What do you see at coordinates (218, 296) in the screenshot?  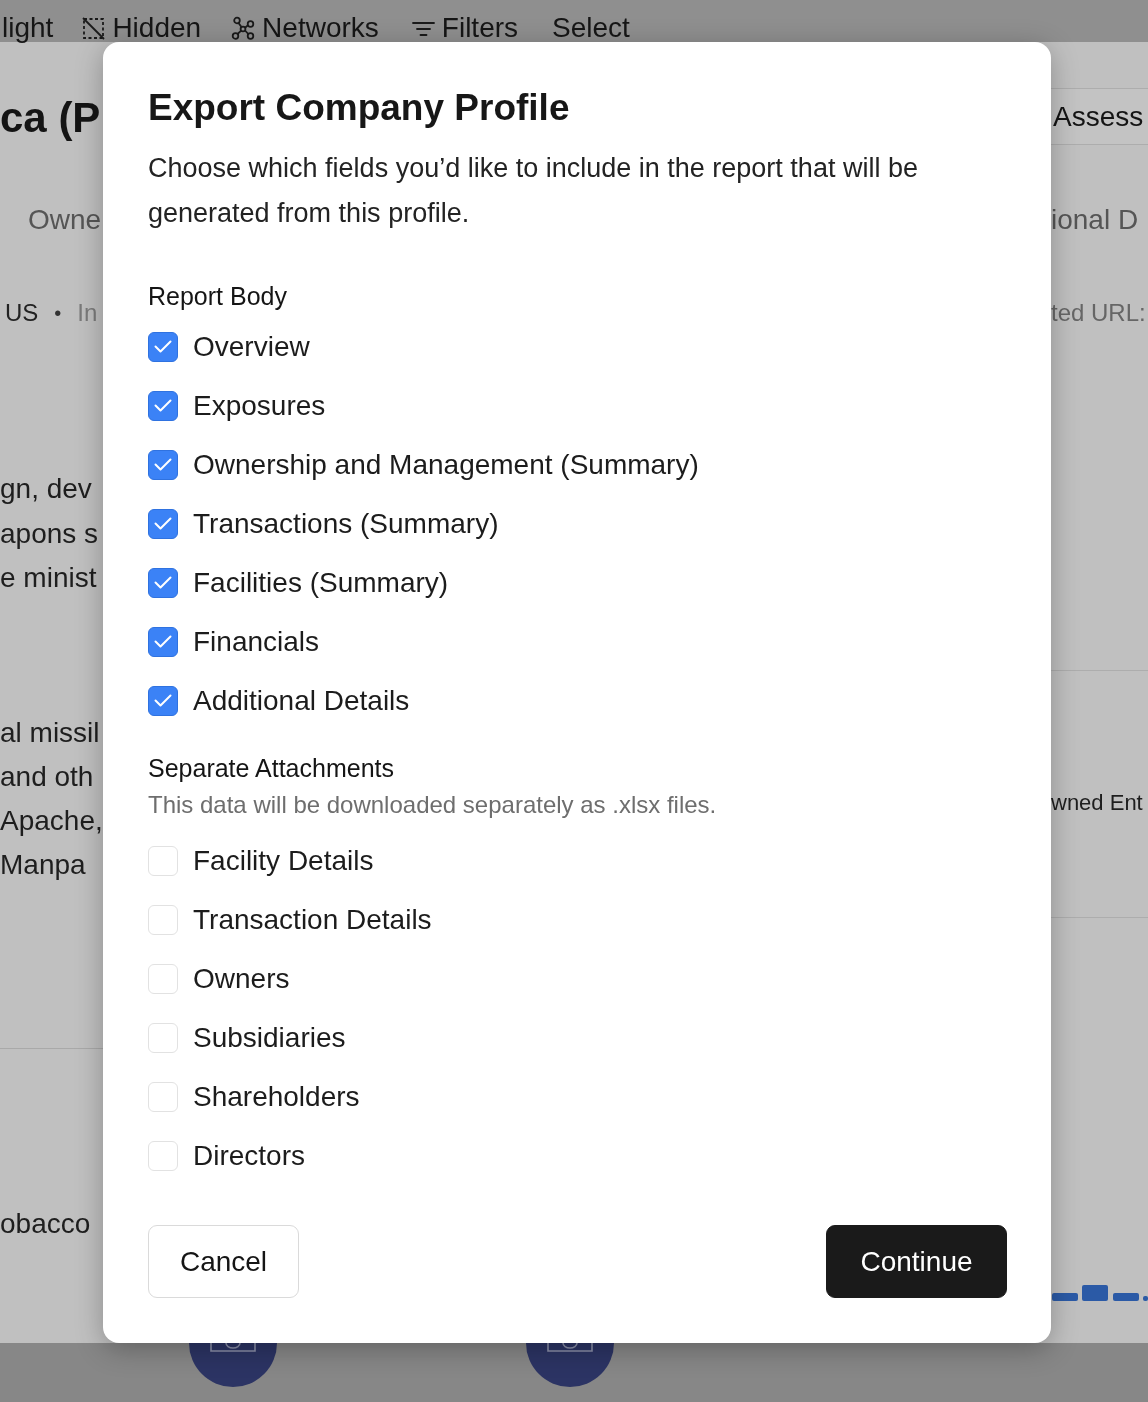 I see `section-heading: Report Body` at bounding box center [218, 296].